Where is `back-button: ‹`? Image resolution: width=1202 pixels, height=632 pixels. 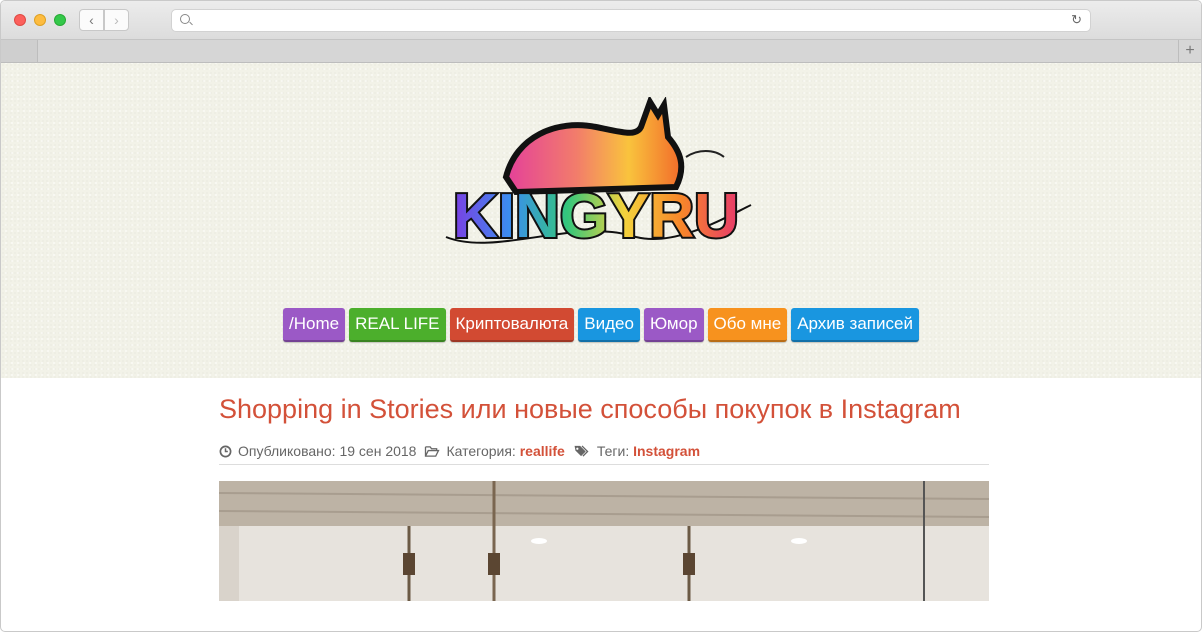
back-button: ‹ is located at coordinates (91, 20).